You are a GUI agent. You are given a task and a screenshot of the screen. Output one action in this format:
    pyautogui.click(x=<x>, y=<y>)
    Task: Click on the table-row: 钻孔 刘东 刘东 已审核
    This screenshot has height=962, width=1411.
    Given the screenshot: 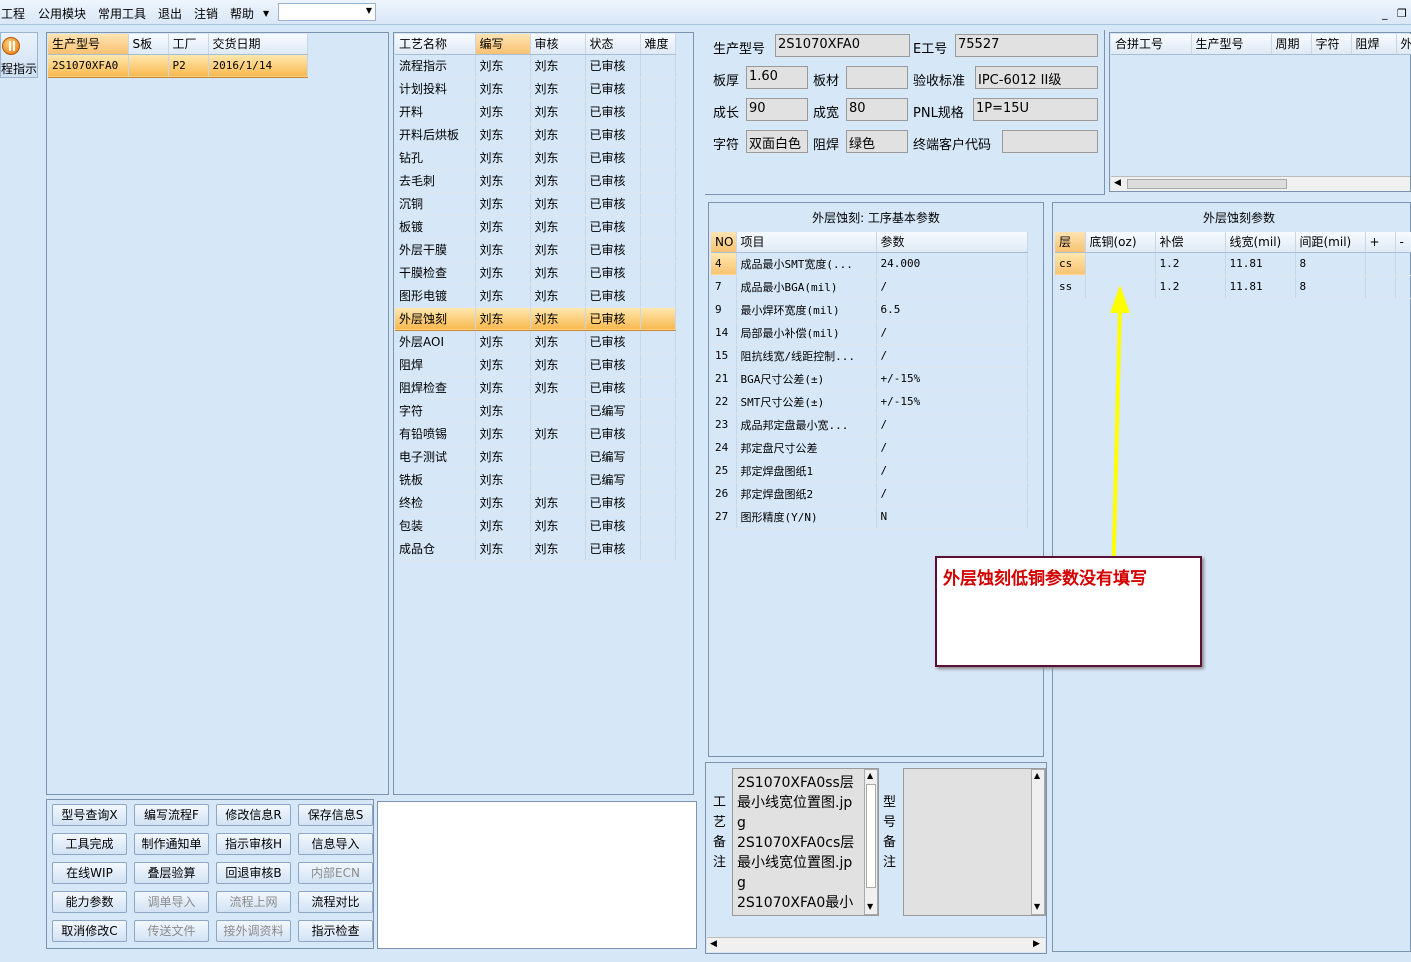 What is the action you would take?
    pyautogui.click(x=535, y=158)
    